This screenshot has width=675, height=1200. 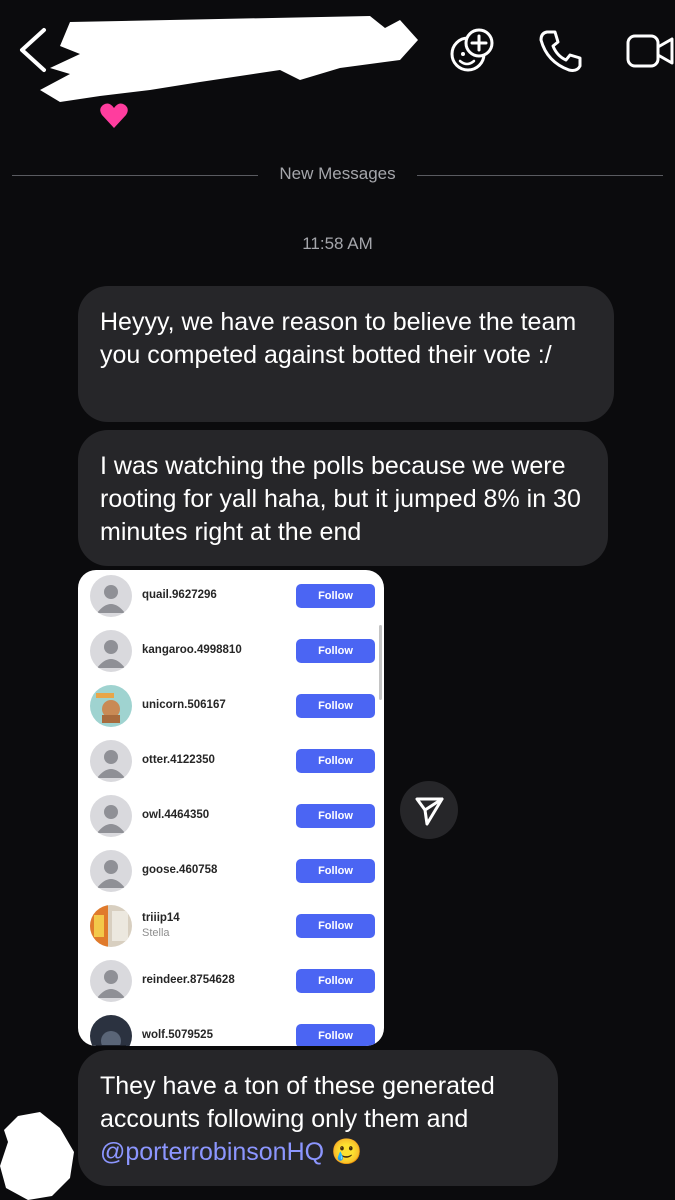 What do you see at coordinates (176, 815) in the screenshot?
I see `account-username: owl.4464350` at bounding box center [176, 815].